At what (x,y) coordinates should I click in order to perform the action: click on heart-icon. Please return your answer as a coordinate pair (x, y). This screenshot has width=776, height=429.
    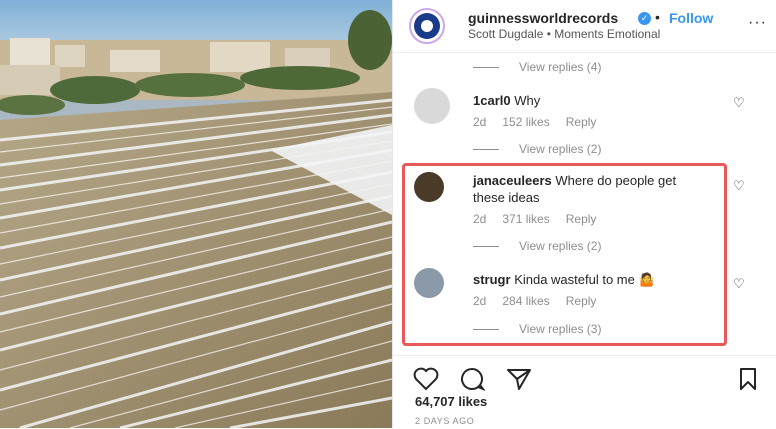
    Looking at the image, I should click on (426, 382).